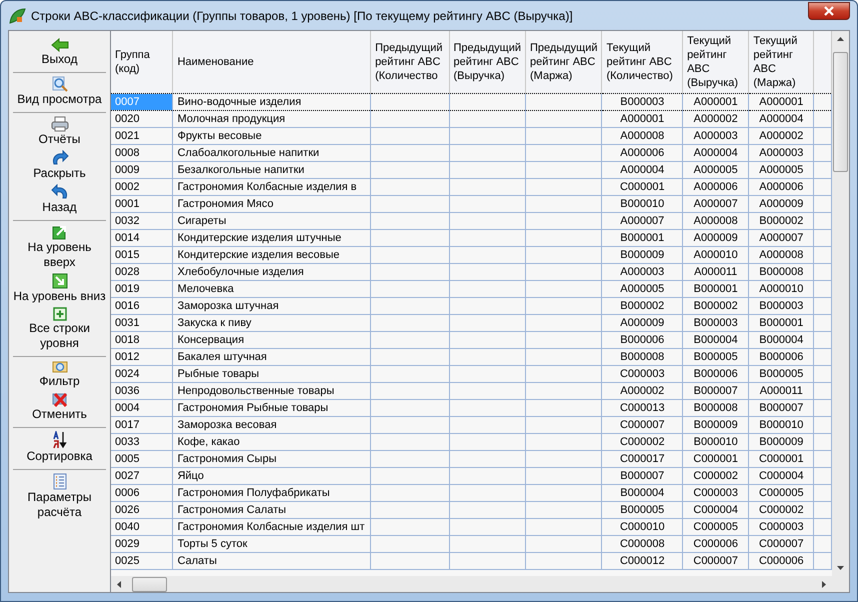 The width and height of the screenshot is (858, 602). What do you see at coordinates (271, 561) in the screenshot?
I see `table-cell: Салаты` at bounding box center [271, 561].